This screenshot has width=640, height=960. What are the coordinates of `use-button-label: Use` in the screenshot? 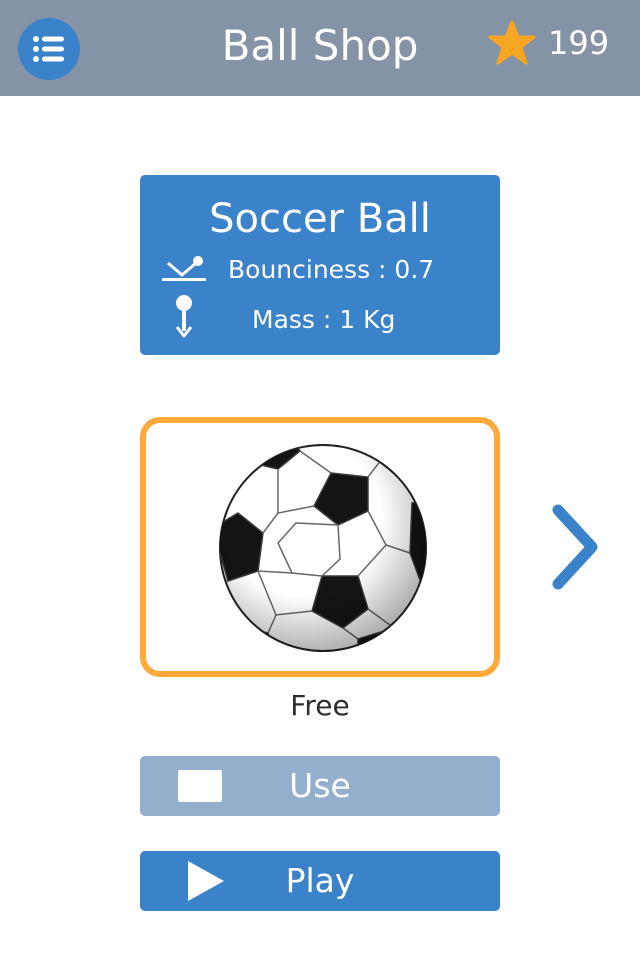 It's located at (320, 785).